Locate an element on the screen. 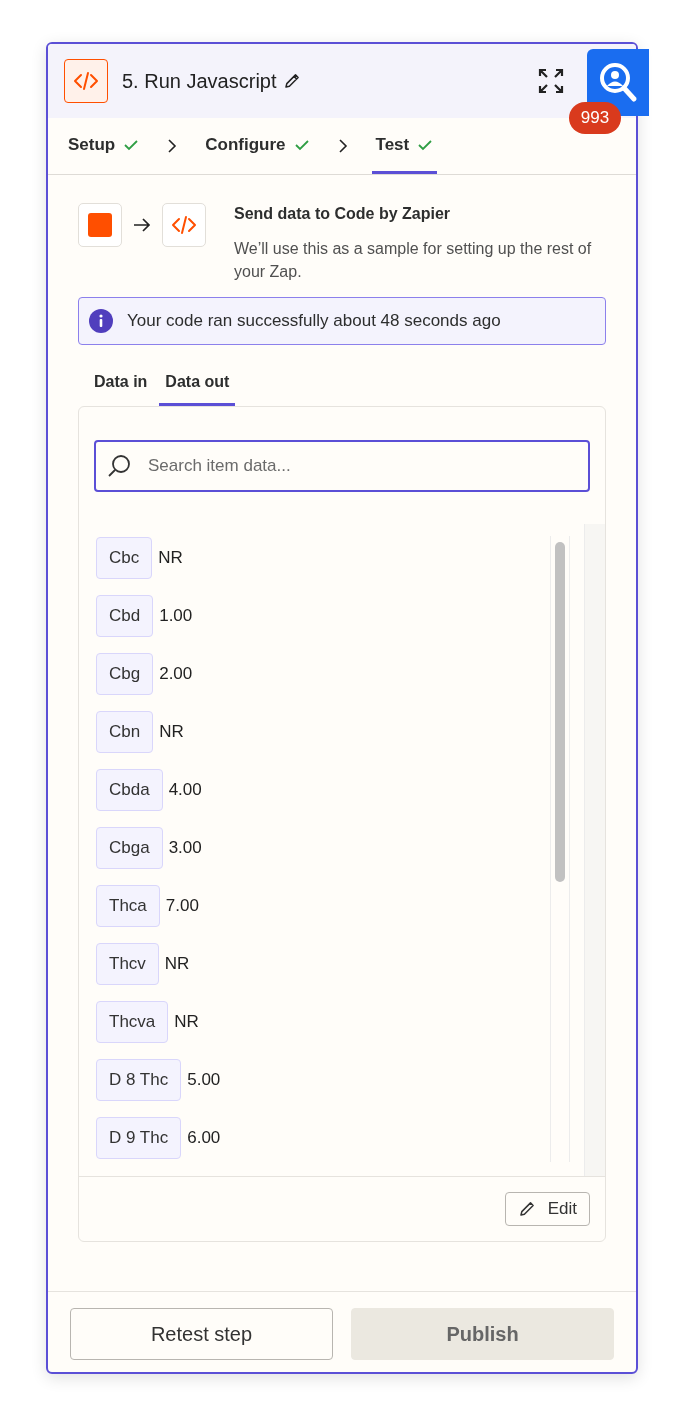  field-key: Cbg is located at coordinates (125, 674).